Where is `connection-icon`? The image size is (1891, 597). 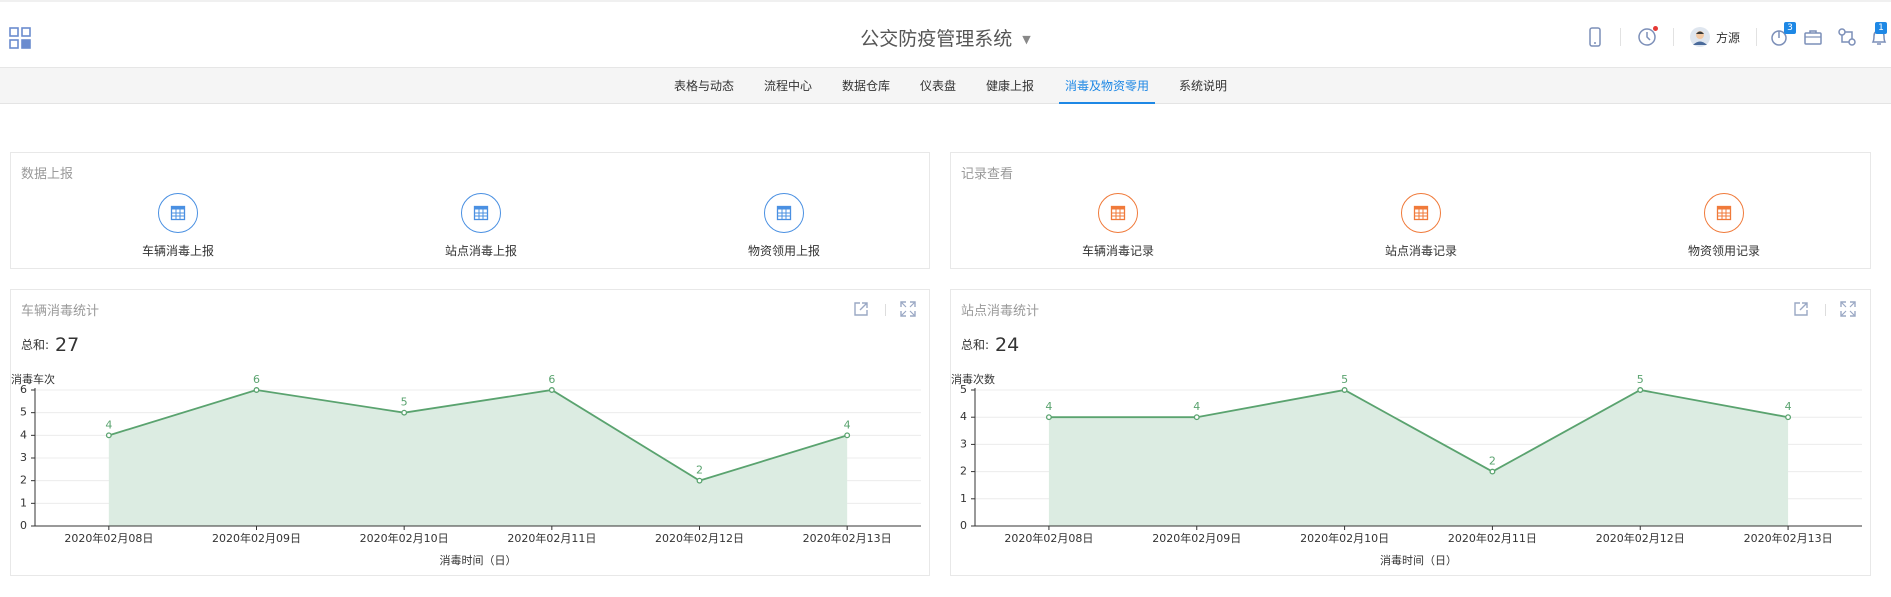
connection-icon is located at coordinates (1847, 37).